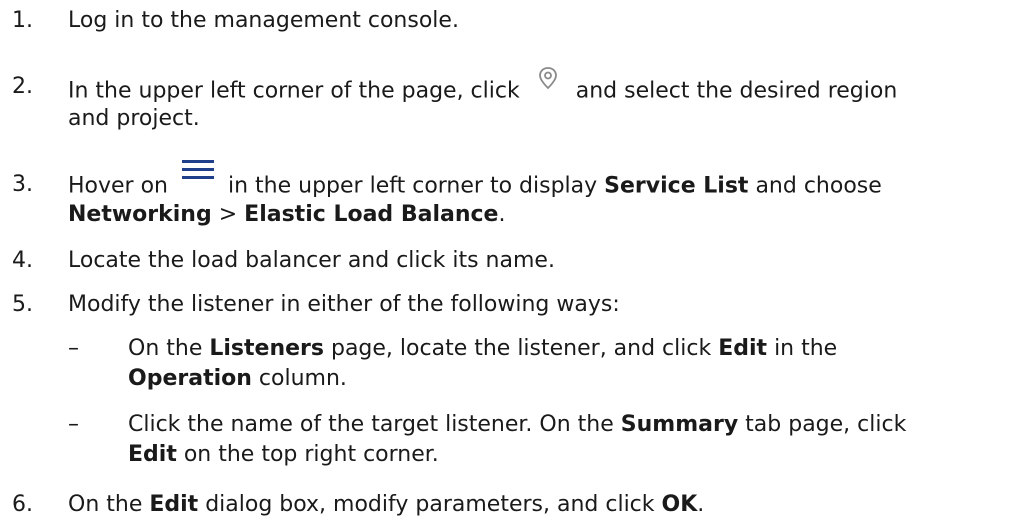 The width and height of the screenshot is (1022, 529). Describe the element at coordinates (22, 504) in the screenshot. I see `step-number: 6.` at that location.